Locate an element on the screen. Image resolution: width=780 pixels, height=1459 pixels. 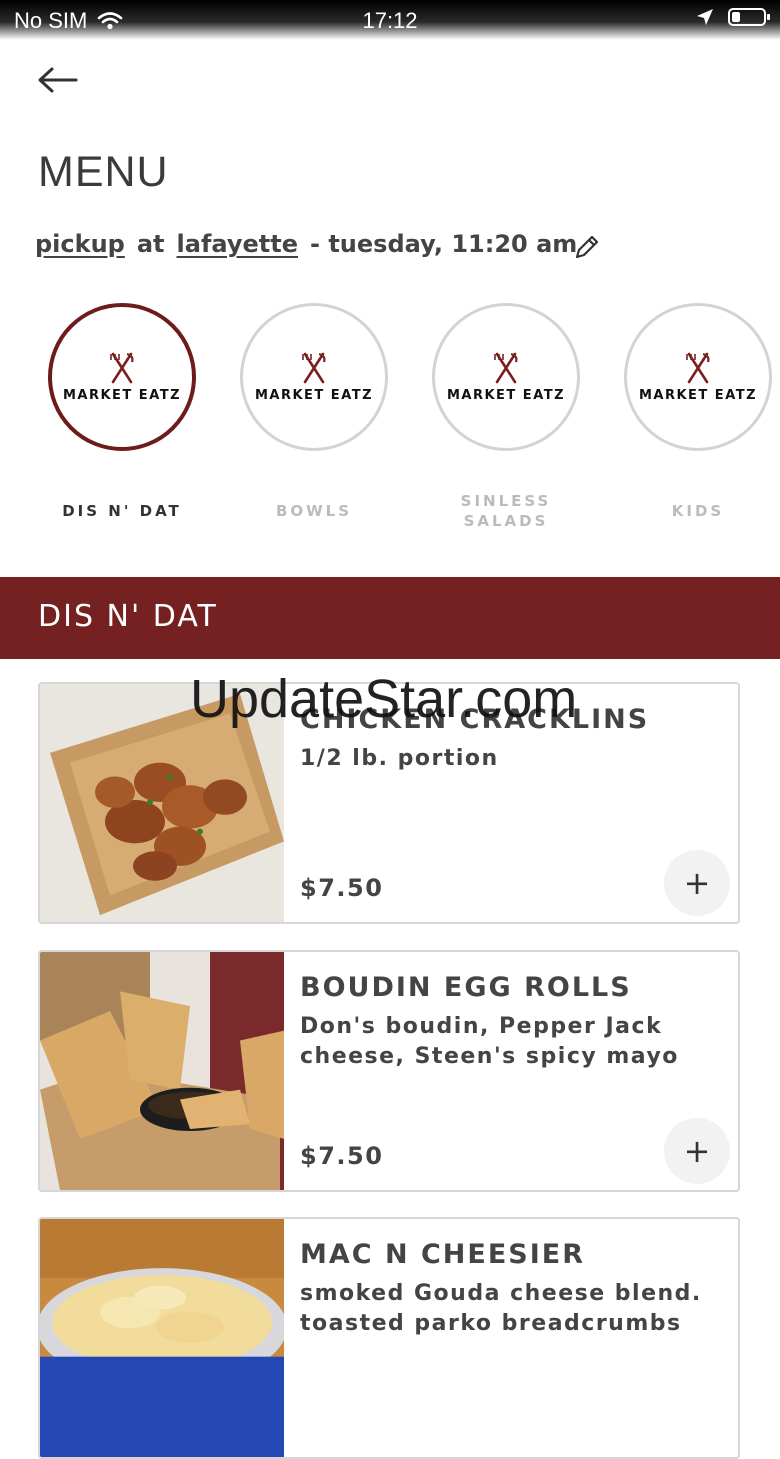
category-label: DIS N' DAT is located at coordinates (122, 511).